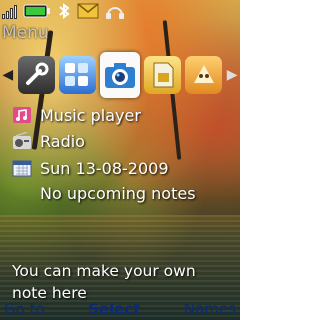 The width and height of the screenshot is (320, 320). What do you see at coordinates (36, 11) in the screenshot?
I see `battery-icon` at bounding box center [36, 11].